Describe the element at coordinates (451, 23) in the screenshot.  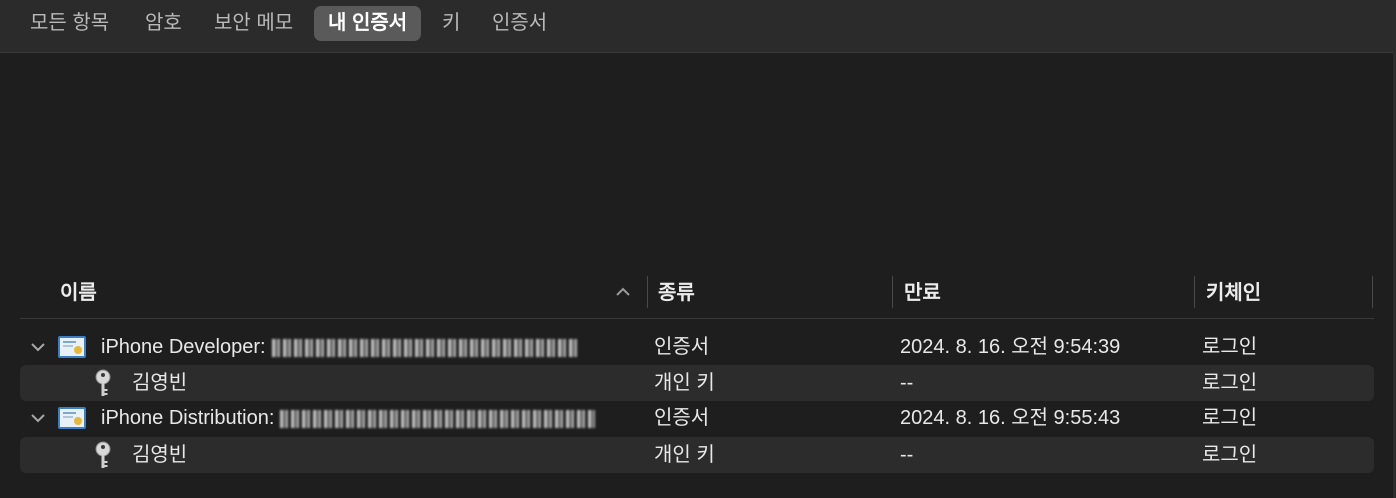
I see `tab-keys: 키` at that location.